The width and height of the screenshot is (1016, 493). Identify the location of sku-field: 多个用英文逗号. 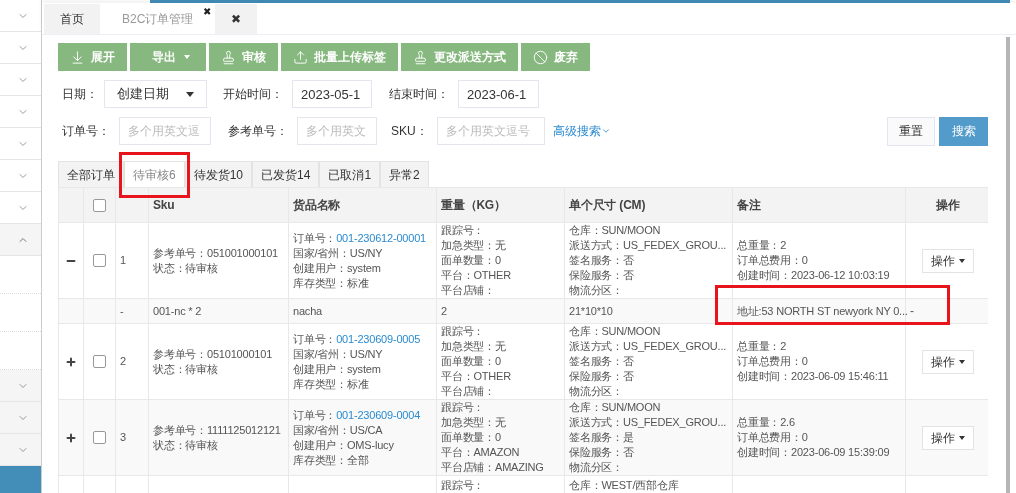
(490, 131).